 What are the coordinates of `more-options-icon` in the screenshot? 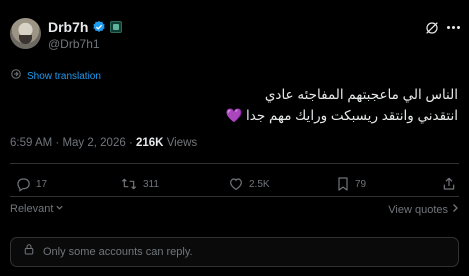 It's located at (453, 27).